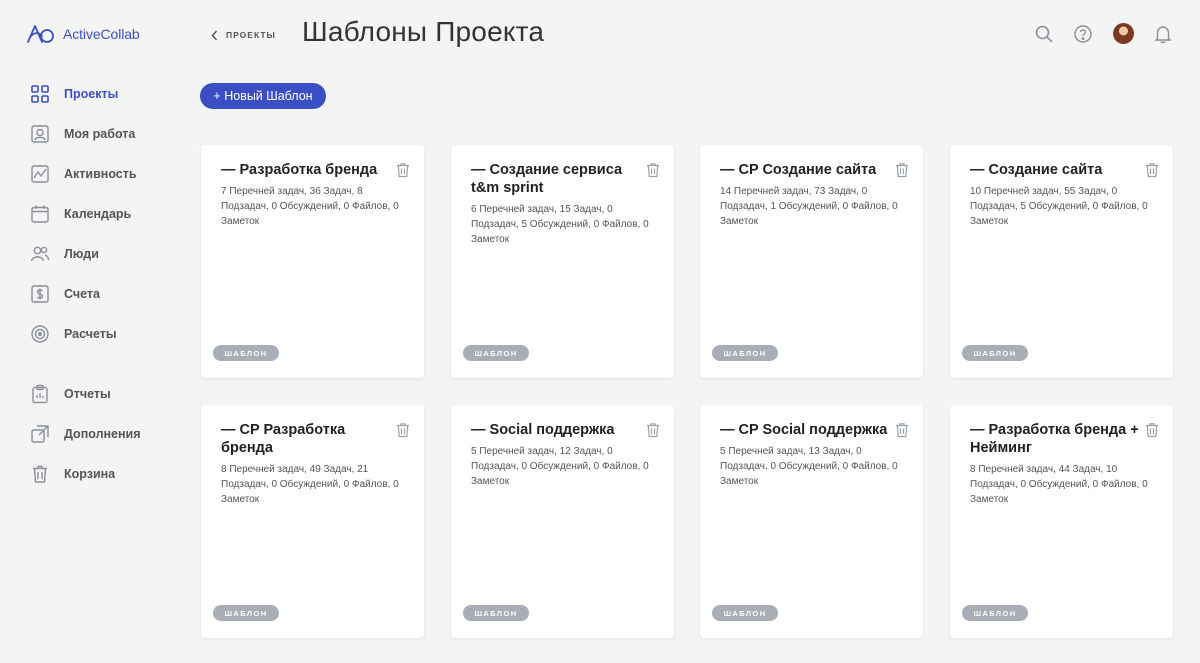 Image resolution: width=1200 pixels, height=663 pixels. What do you see at coordinates (283, 439) in the screenshot?
I see `card-title: — CP Разработка бренда` at bounding box center [283, 439].